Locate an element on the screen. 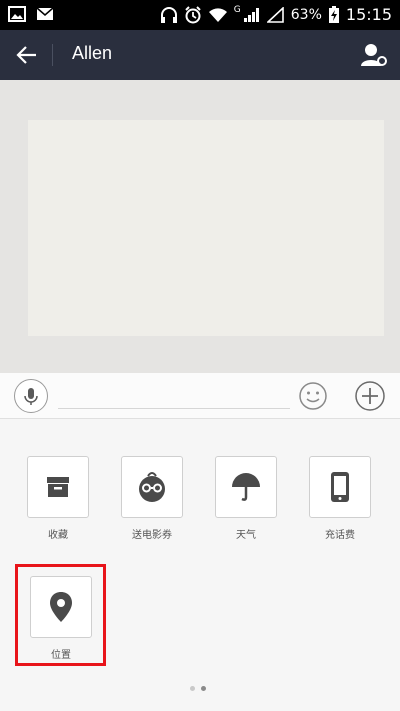  movie-ticket-tile is located at coordinates (152, 487).